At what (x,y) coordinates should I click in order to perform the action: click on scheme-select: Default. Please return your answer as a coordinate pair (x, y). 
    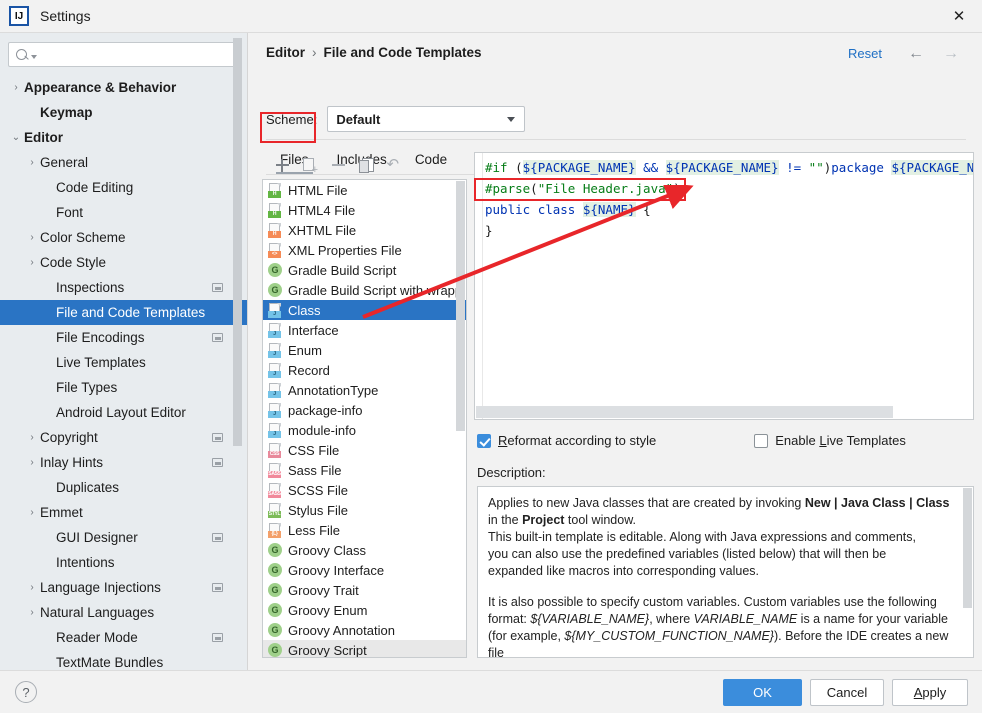
    Looking at the image, I should click on (426, 119).